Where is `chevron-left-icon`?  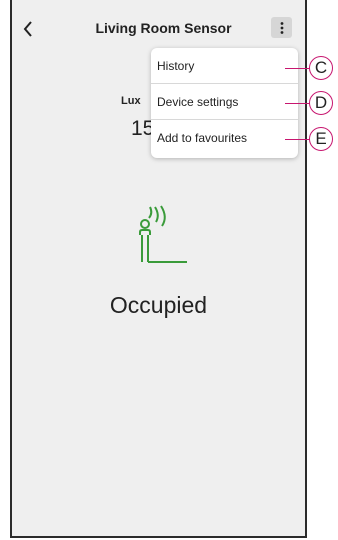 chevron-left-icon is located at coordinates (27, 29).